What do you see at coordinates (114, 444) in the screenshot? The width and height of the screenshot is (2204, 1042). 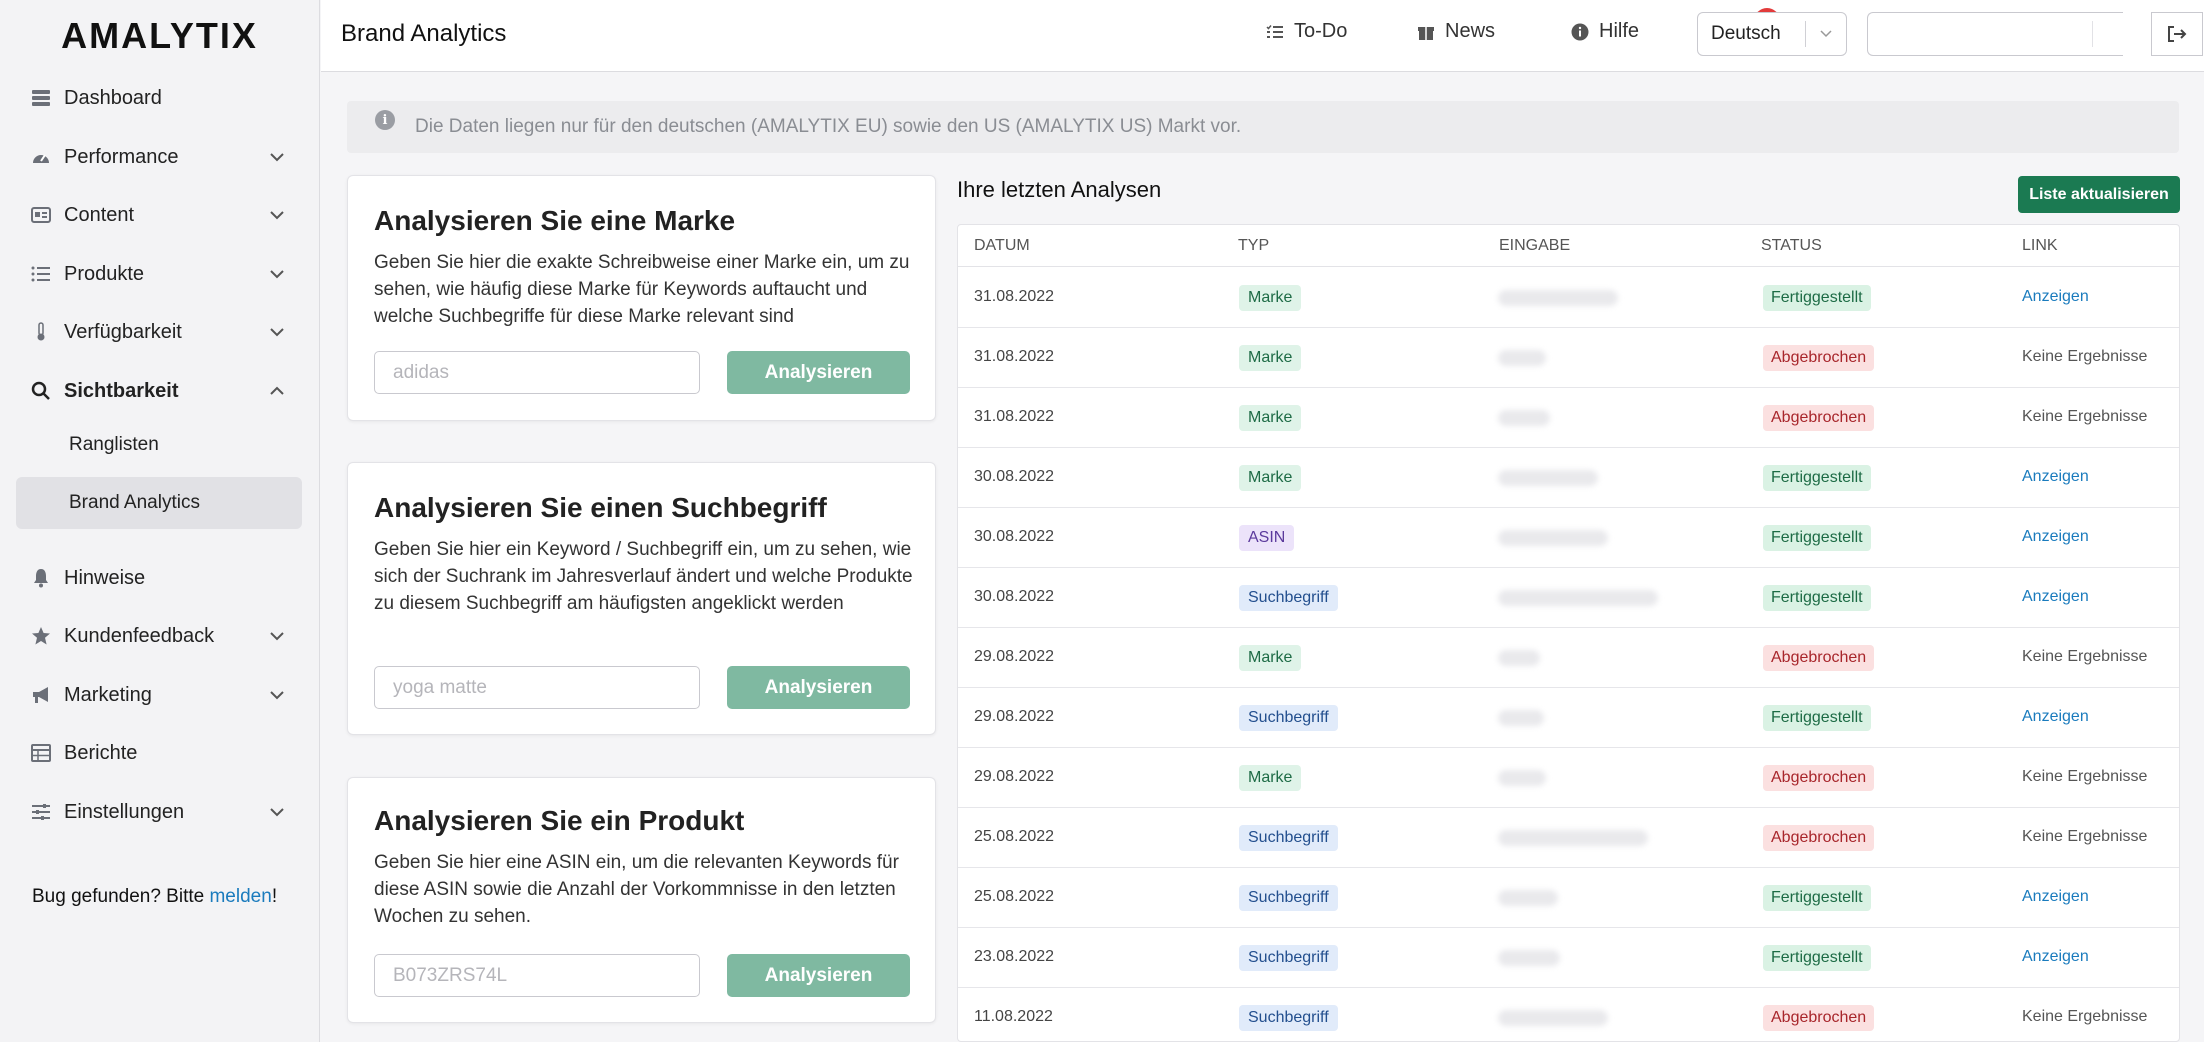 I see `sidebar-subitem-label: Ranglisten` at bounding box center [114, 444].